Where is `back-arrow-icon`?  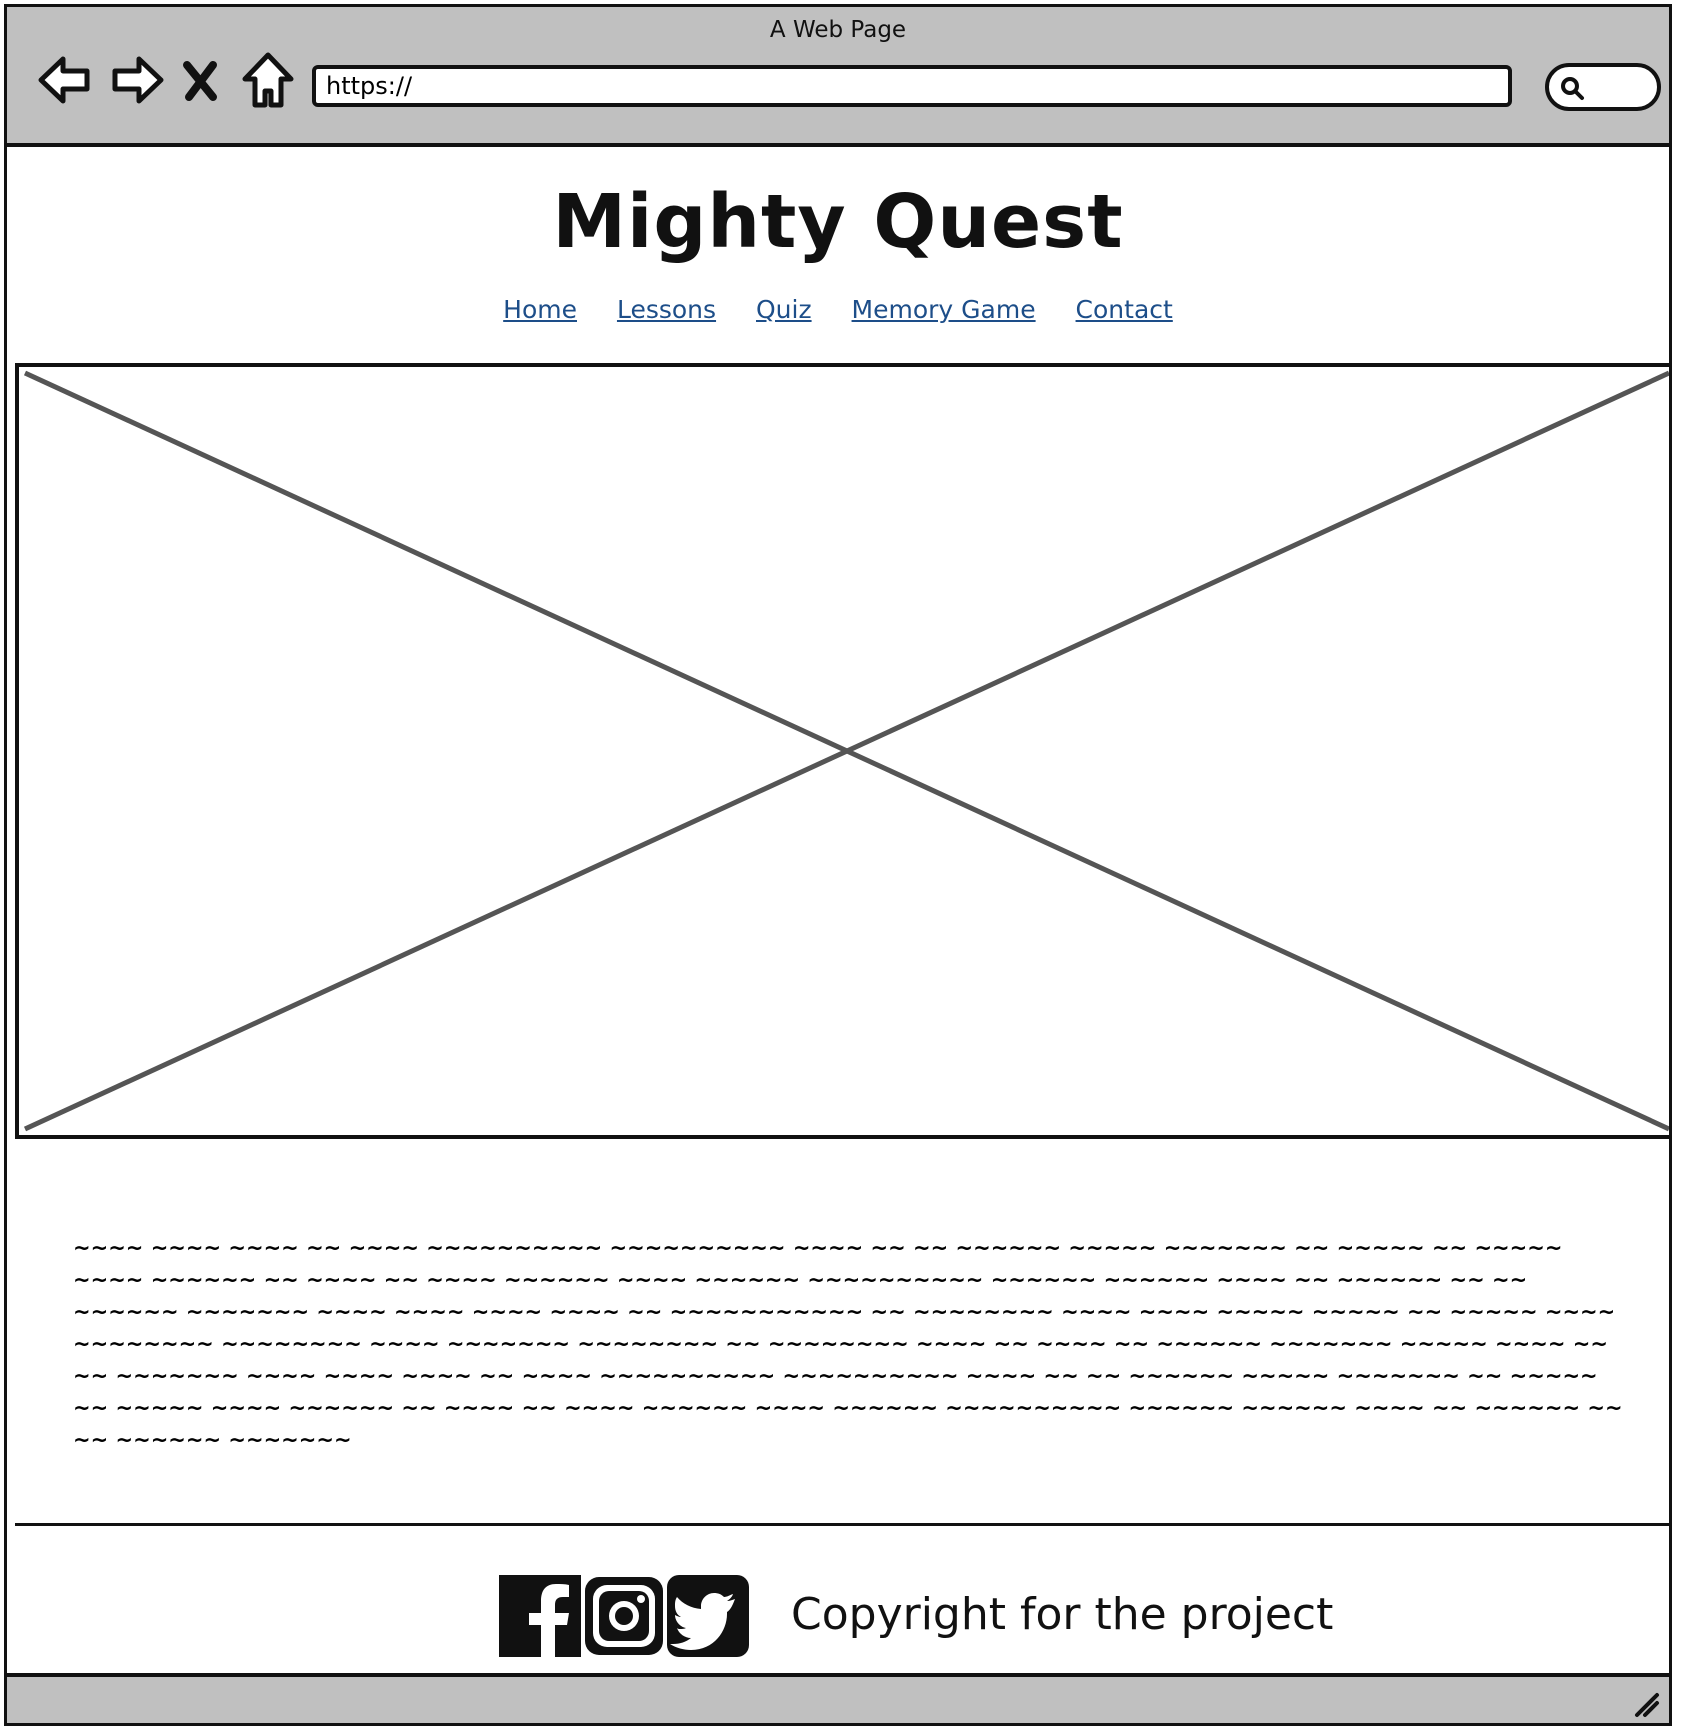
back-arrow-icon is located at coordinates (66, 80).